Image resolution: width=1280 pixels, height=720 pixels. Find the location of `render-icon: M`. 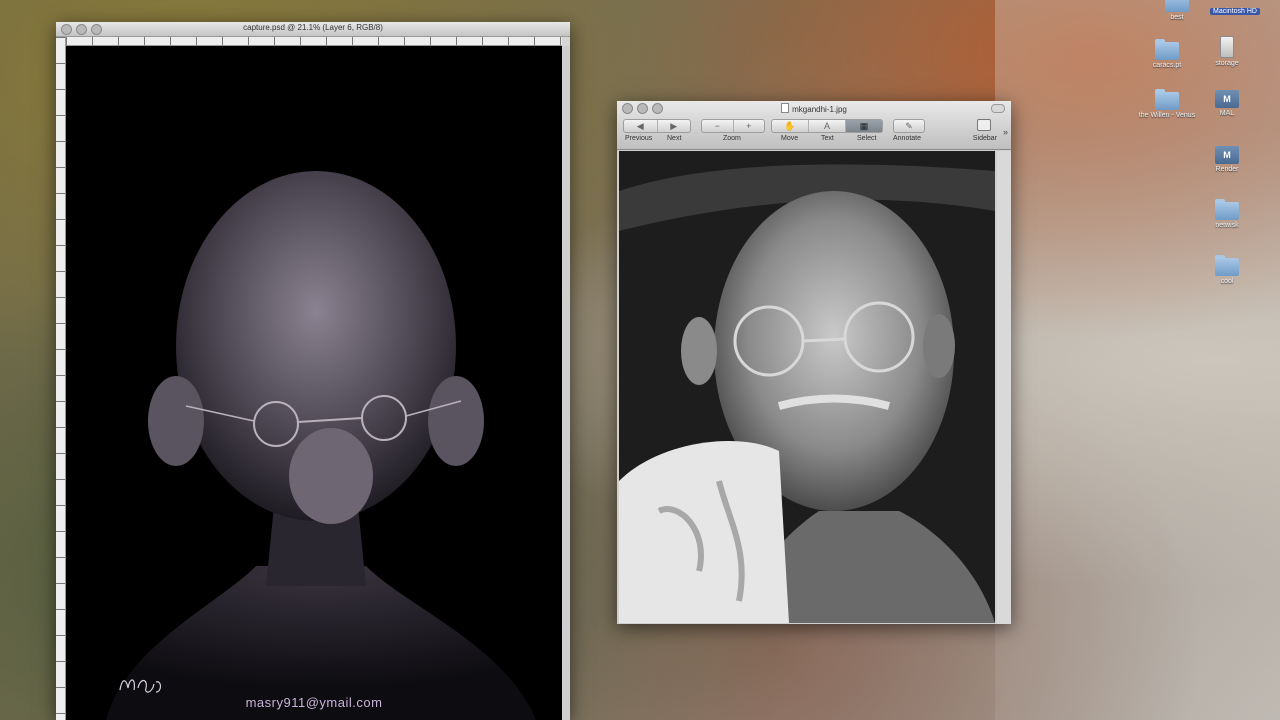

render-icon: M is located at coordinates (1227, 155).